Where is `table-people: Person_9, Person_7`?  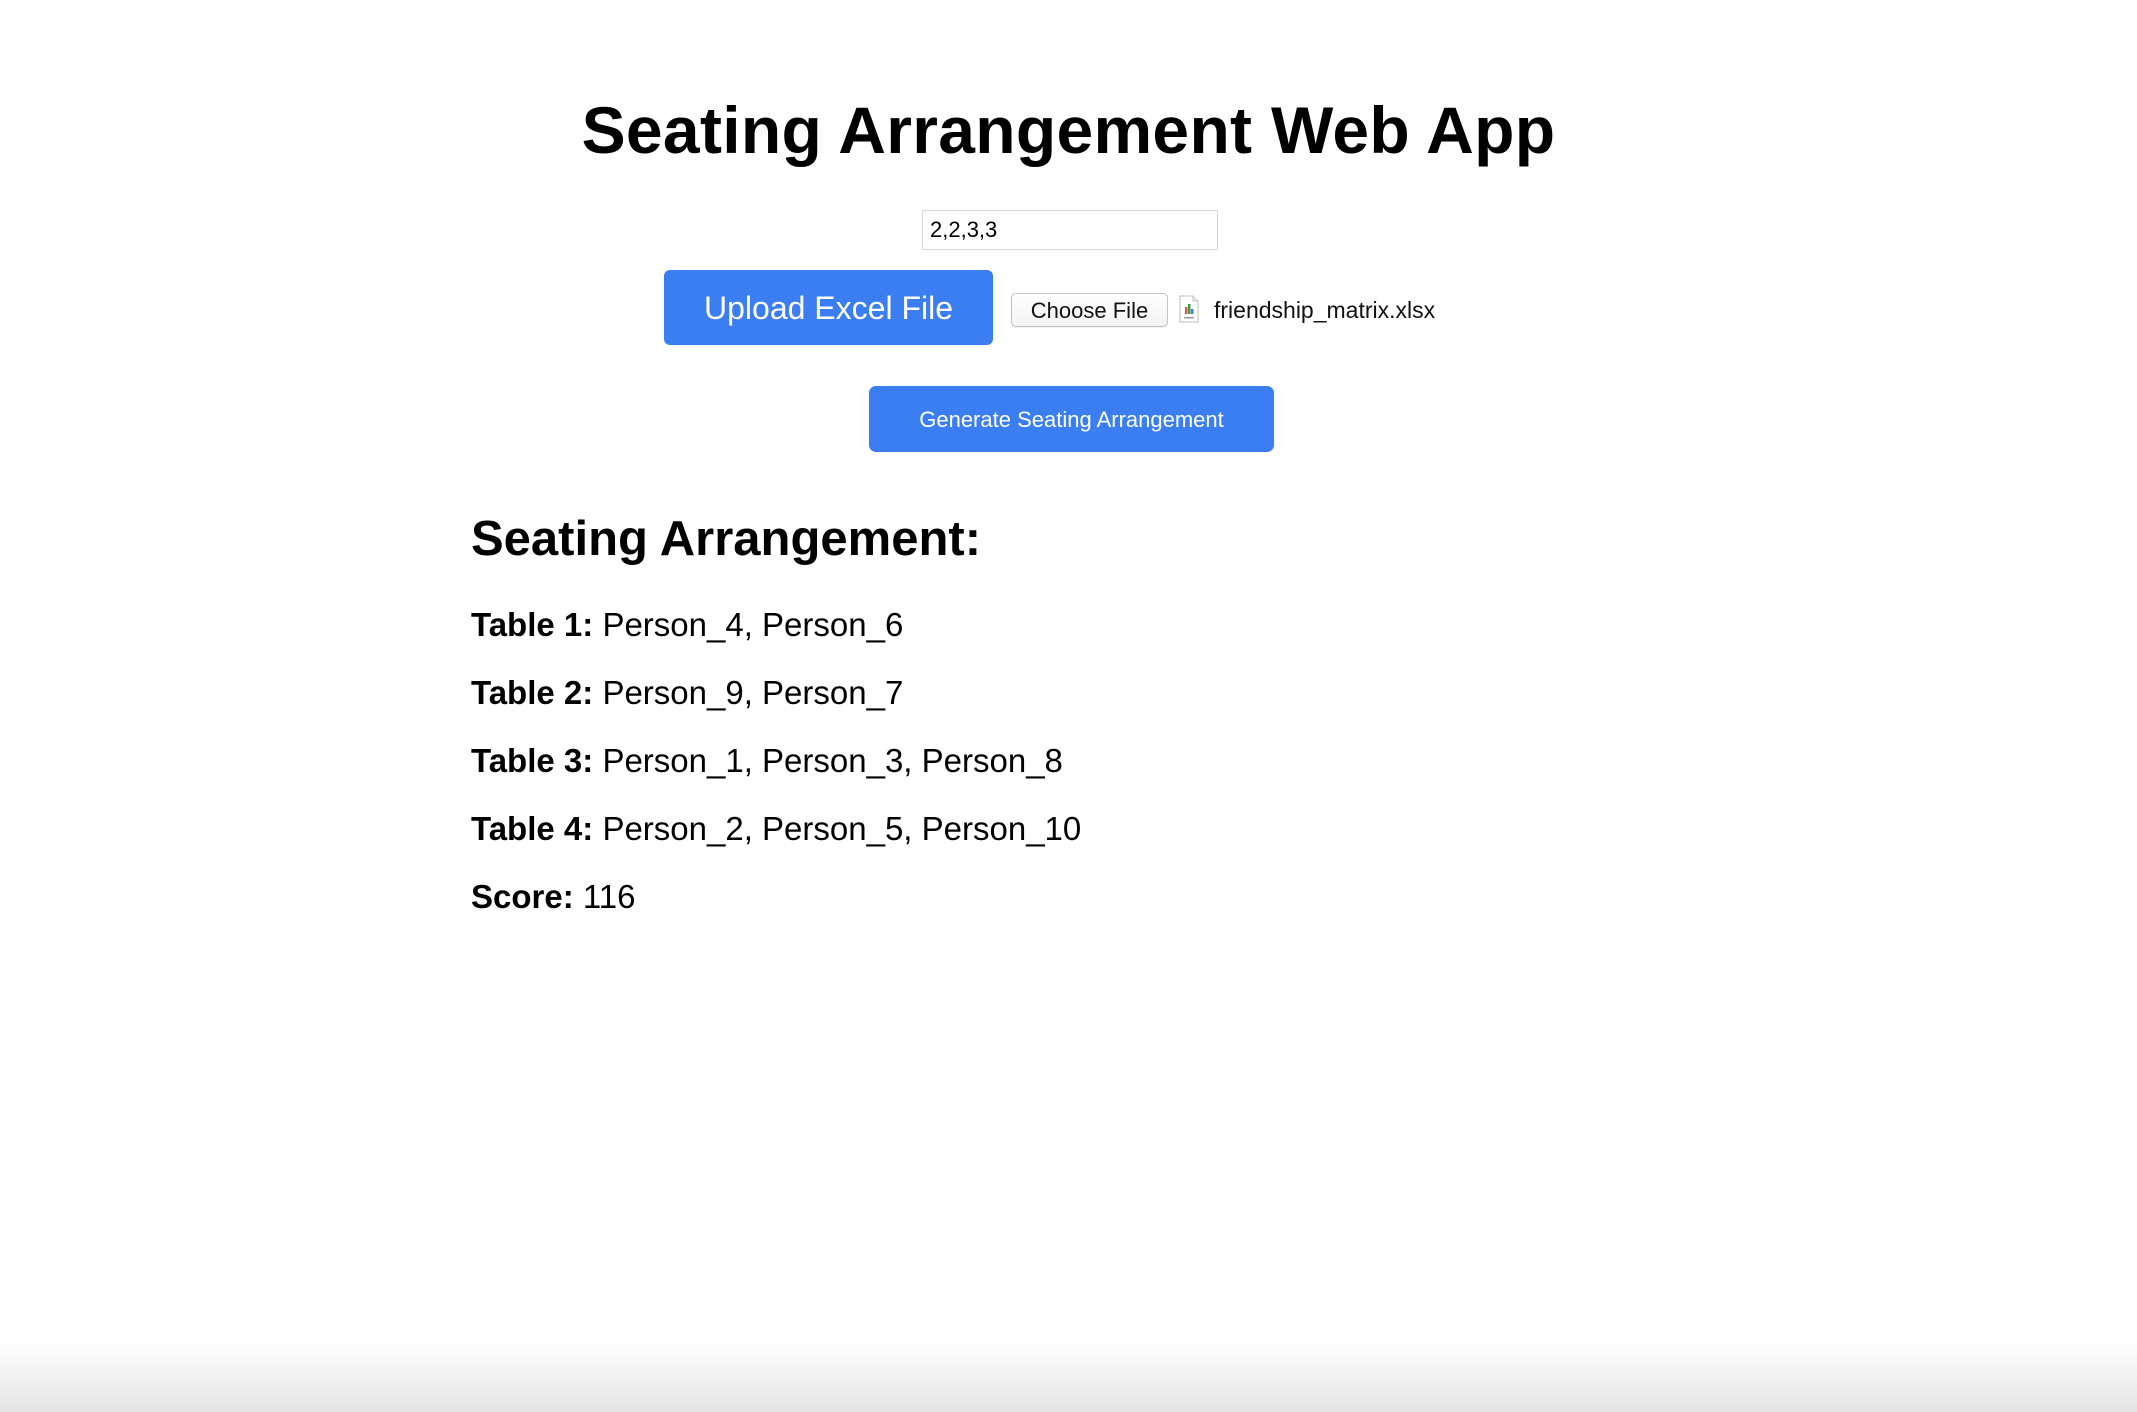
table-people: Person_9, Person_7 is located at coordinates (753, 692).